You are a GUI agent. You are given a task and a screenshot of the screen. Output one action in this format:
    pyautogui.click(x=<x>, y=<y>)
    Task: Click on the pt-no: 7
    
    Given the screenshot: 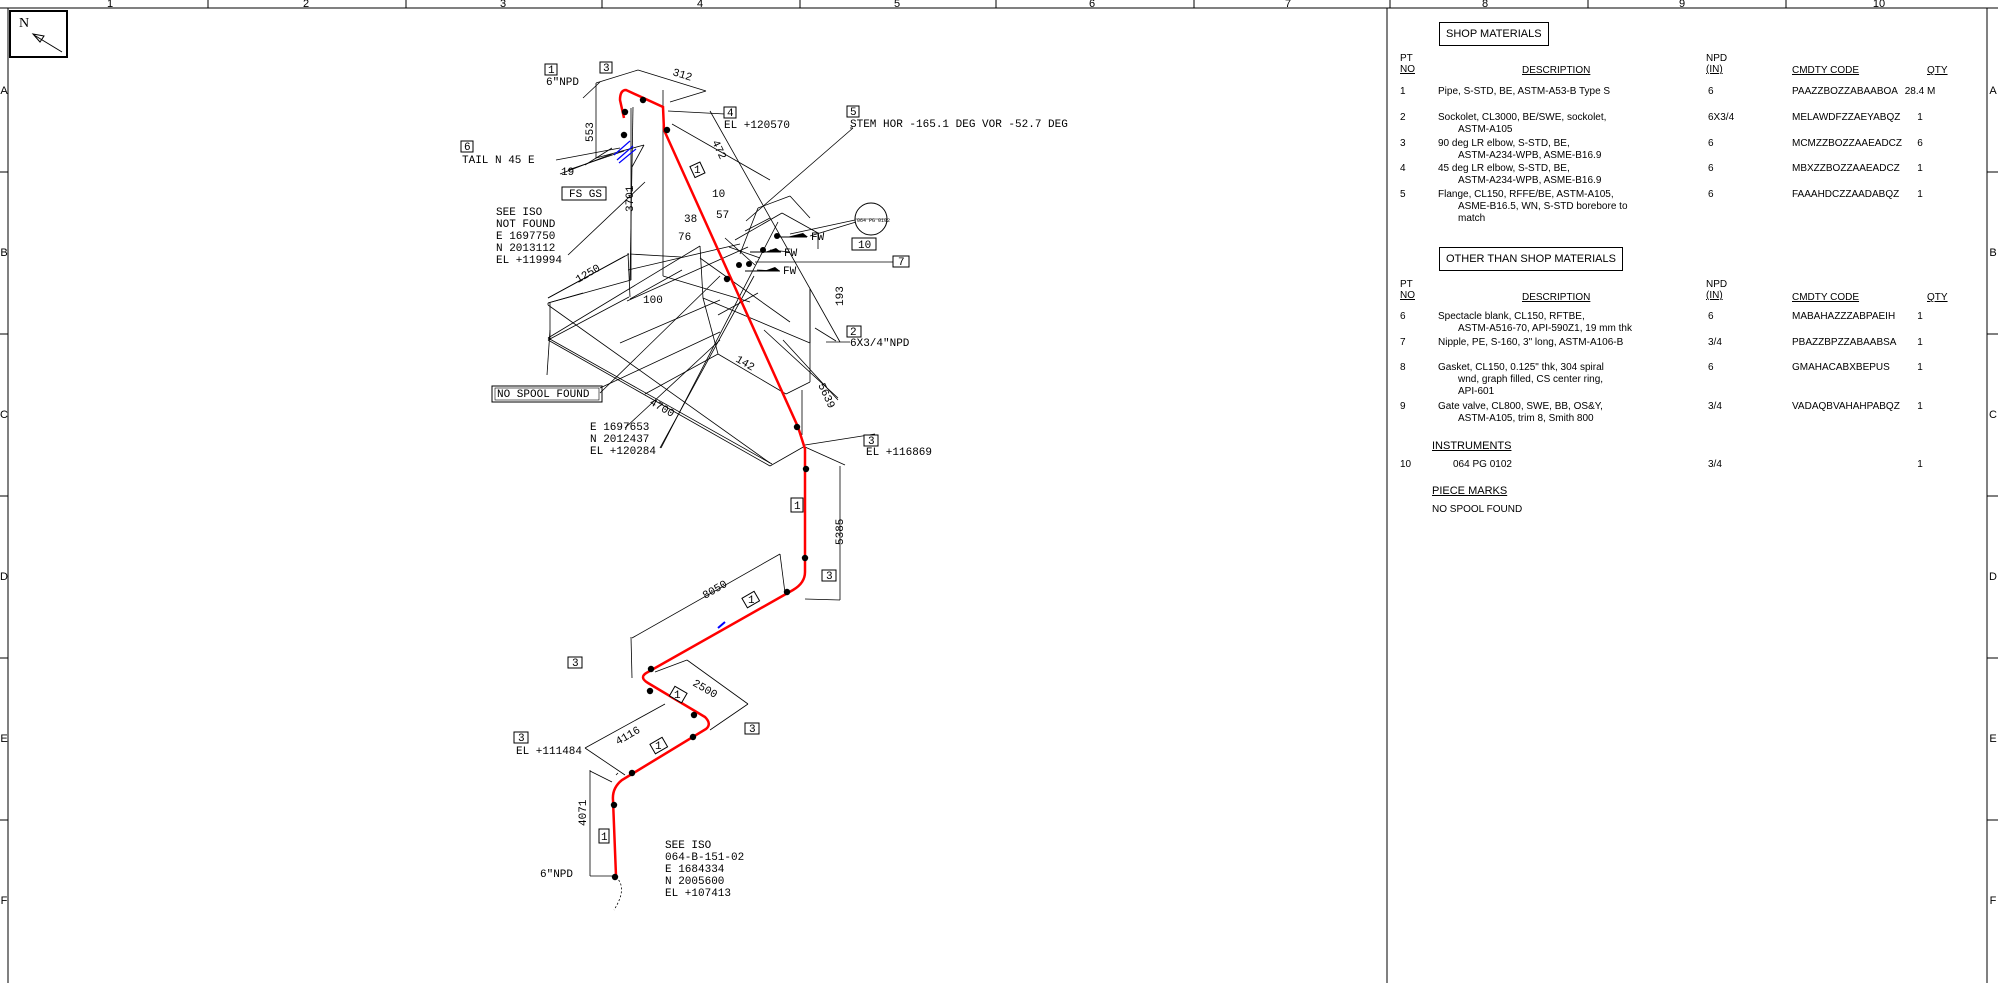 What is the action you would take?
    pyautogui.click(x=1403, y=342)
    